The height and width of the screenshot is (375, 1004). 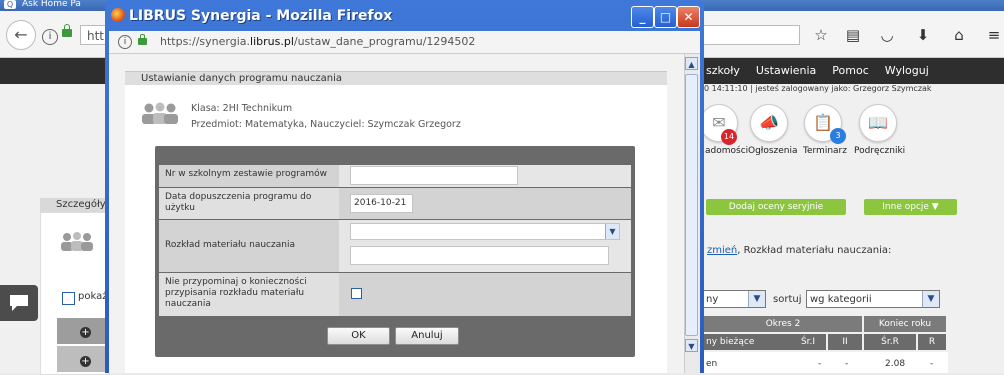 I want to click on background-tab-title: Ask Home Pa, so click(x=65, y=5).